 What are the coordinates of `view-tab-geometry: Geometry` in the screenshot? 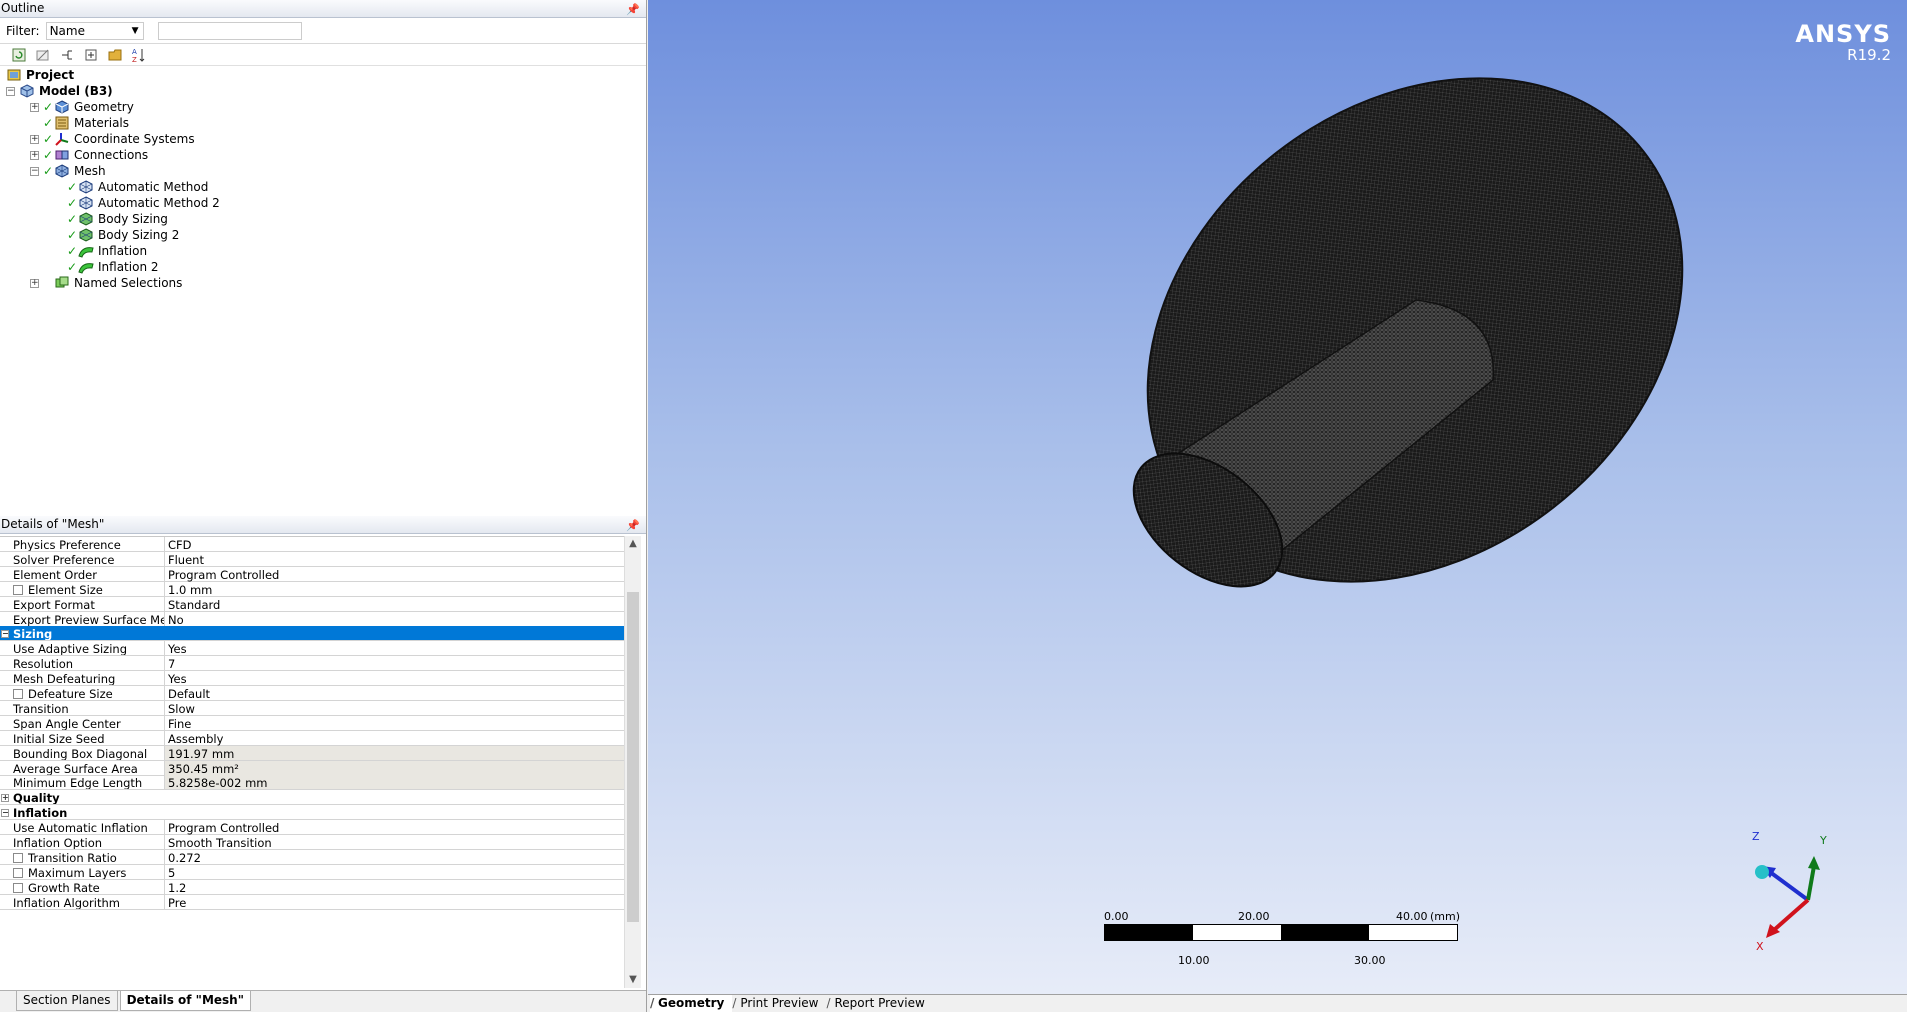 It's located at (691, 1003).